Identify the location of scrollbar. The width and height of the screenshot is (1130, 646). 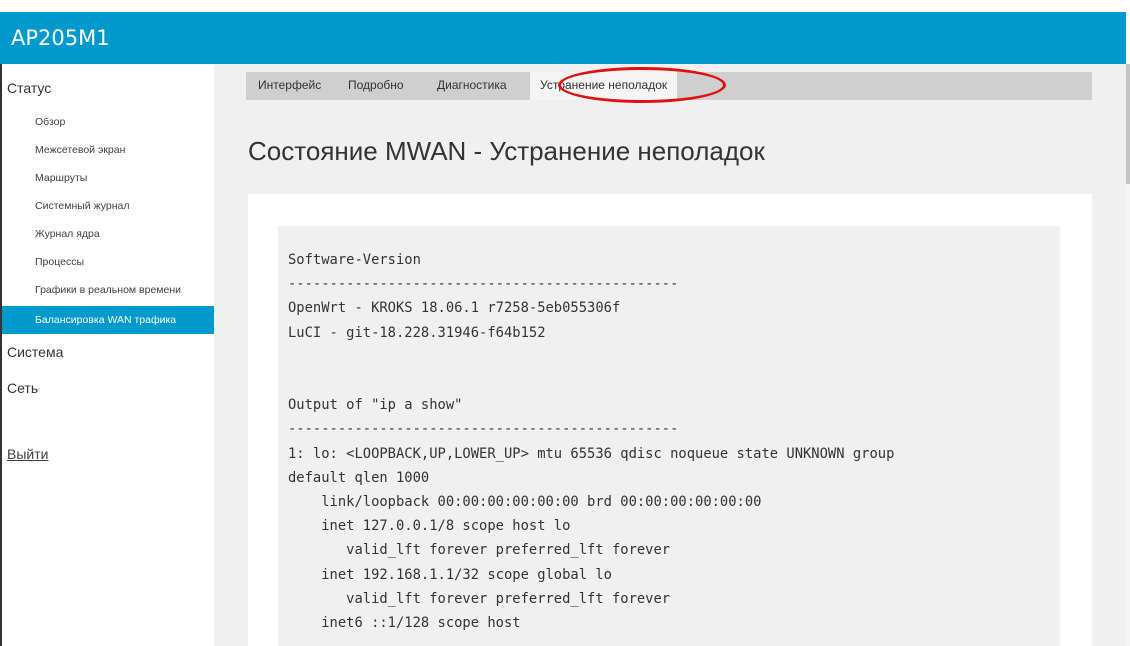
(1128, 355).